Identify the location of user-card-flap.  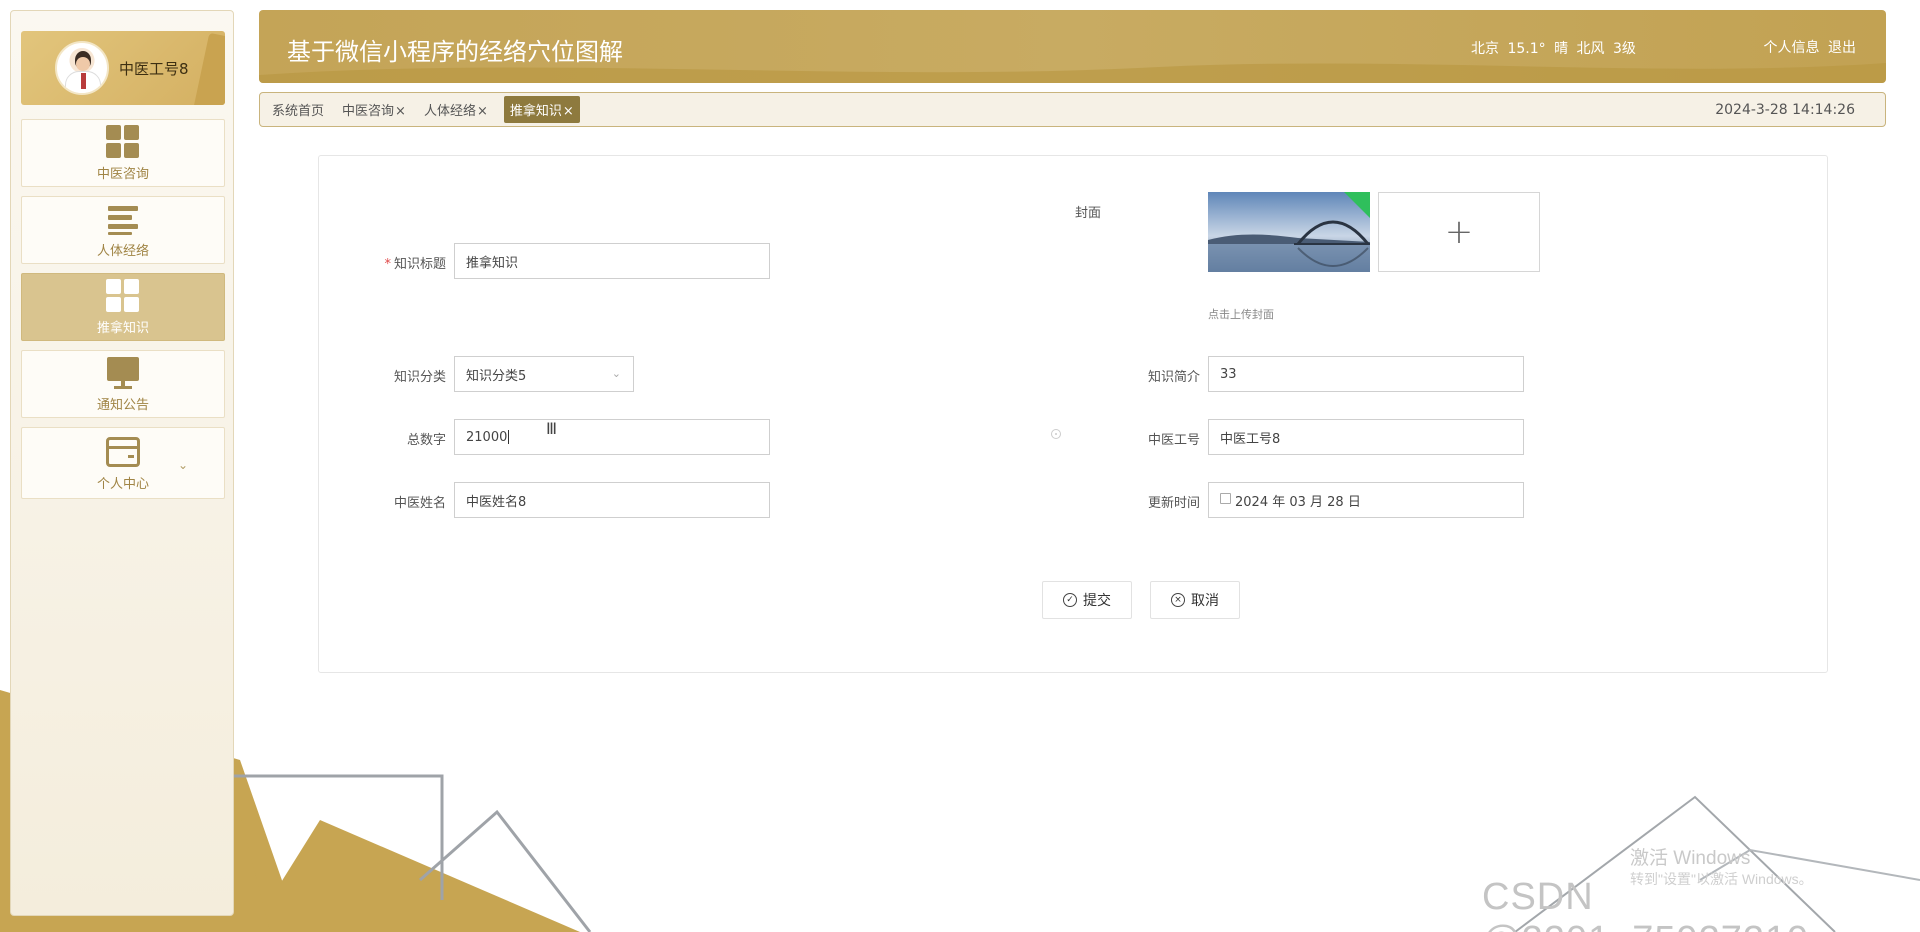
(209, 68).